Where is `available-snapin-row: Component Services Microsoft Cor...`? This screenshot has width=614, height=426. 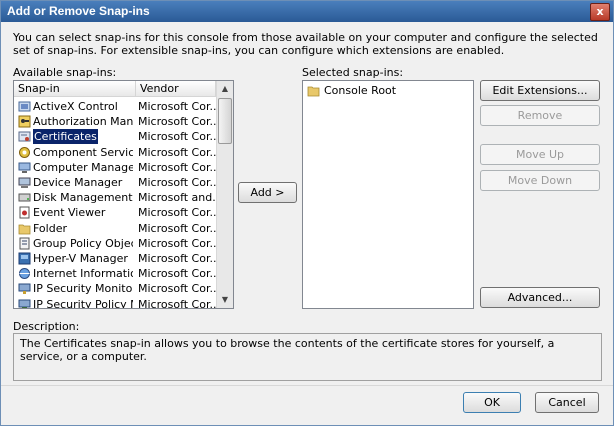 available-snapin-row: Component Services Microsoft Cor... is located at coordinates (117, 152).